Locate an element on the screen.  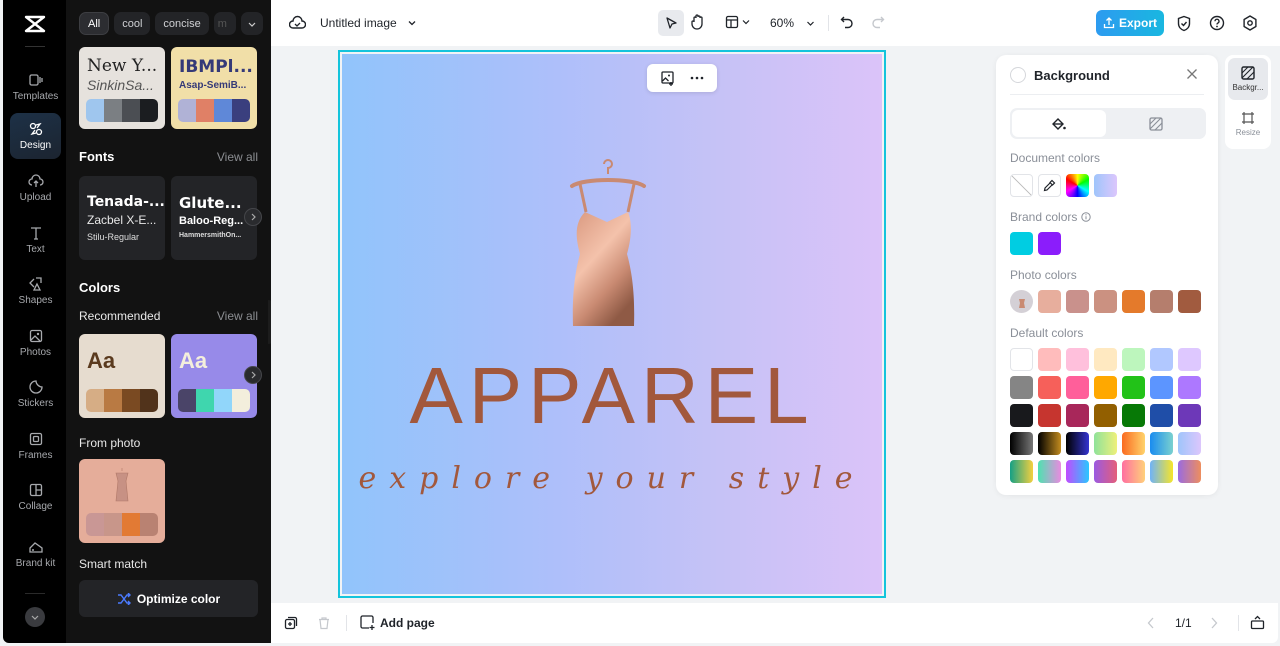
help-button is located at coordinates (1217, 25).